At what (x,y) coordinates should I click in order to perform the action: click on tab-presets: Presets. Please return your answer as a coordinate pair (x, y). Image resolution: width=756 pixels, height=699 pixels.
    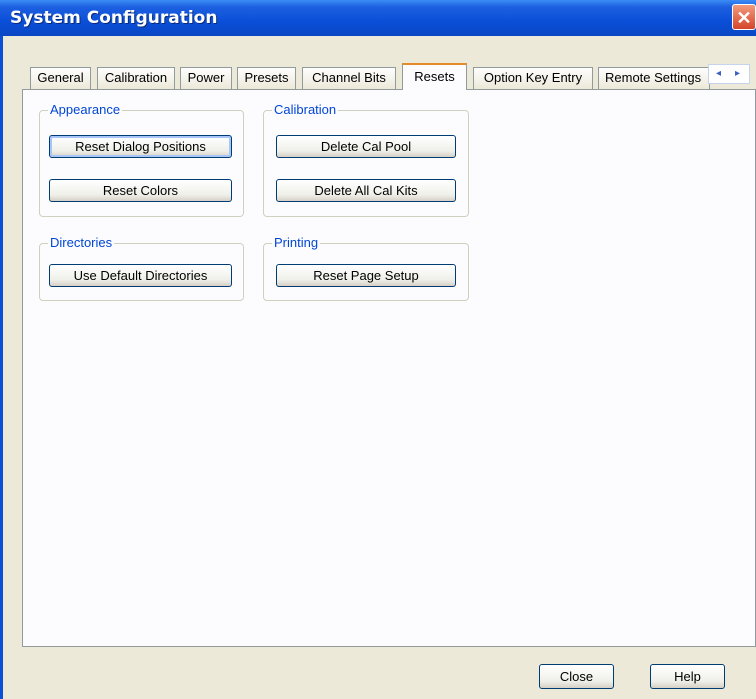
    Looking at the image, I should click on (266, 78).